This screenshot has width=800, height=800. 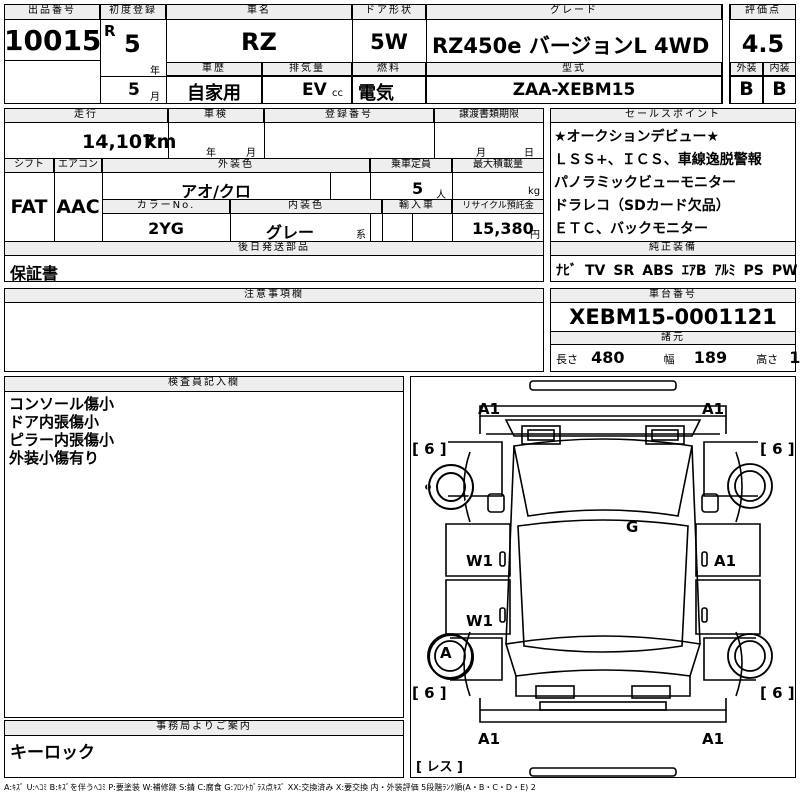 What do you see at coordinates (53, 40) in the screenshot?
I see `lot-no: 10015` at bounding box center [53, 40].